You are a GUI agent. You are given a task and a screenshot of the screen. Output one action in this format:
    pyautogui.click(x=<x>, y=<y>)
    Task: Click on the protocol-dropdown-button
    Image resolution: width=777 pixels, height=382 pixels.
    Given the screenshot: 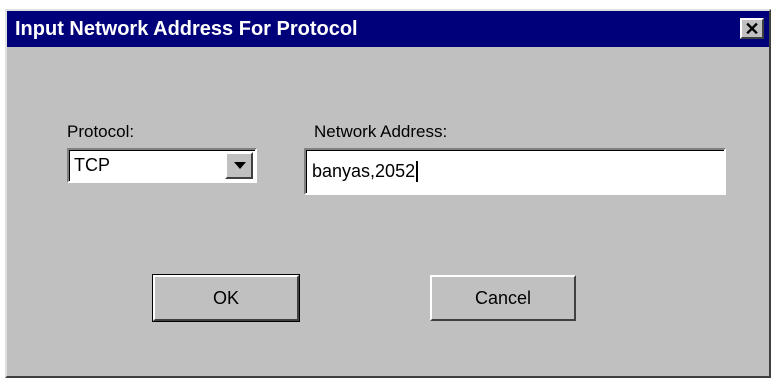 What is the action you would take?
    pyautogui.click(x=239, y=165)
    